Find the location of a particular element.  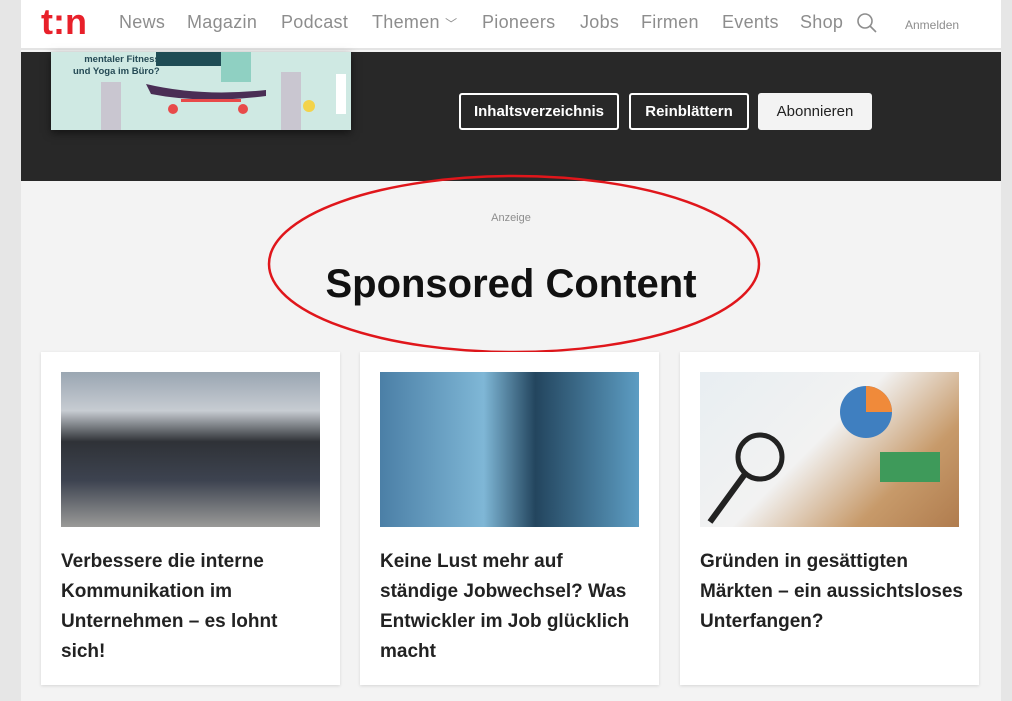

svg-text: t:n is located at coordinates (64, 23).